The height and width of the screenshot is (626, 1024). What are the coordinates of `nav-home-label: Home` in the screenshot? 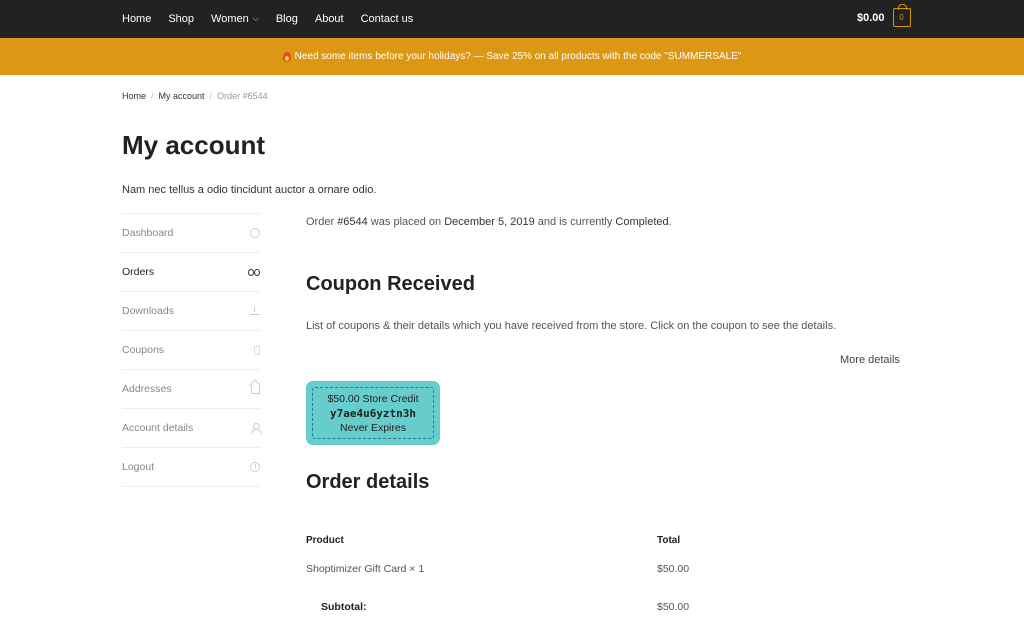 It's located at (137, 19).